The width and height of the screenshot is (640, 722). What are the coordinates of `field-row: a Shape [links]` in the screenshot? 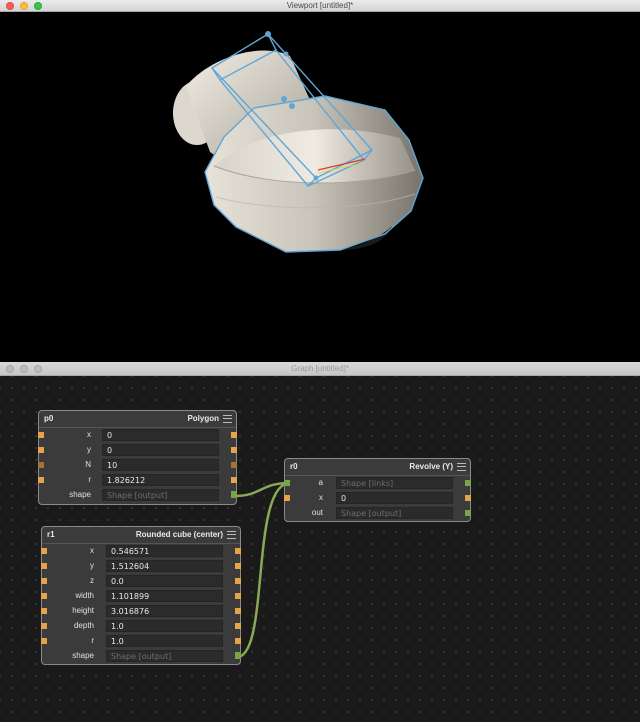 It's located at (377, 483).